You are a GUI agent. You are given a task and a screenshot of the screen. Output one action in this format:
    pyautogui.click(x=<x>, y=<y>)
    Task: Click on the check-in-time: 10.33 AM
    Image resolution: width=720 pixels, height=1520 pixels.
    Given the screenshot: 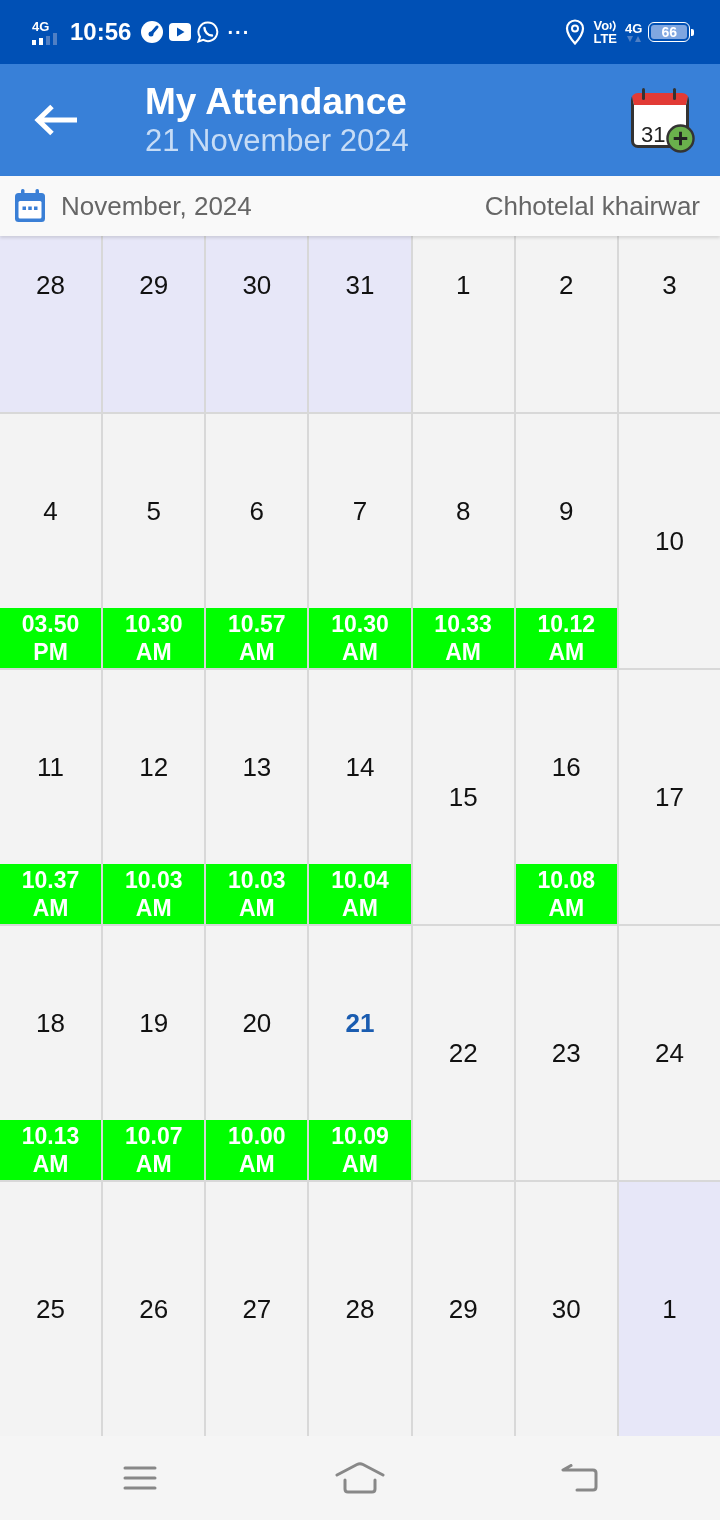 What is the action you would take?
    pyautogui.click(x=463, y=638)
    